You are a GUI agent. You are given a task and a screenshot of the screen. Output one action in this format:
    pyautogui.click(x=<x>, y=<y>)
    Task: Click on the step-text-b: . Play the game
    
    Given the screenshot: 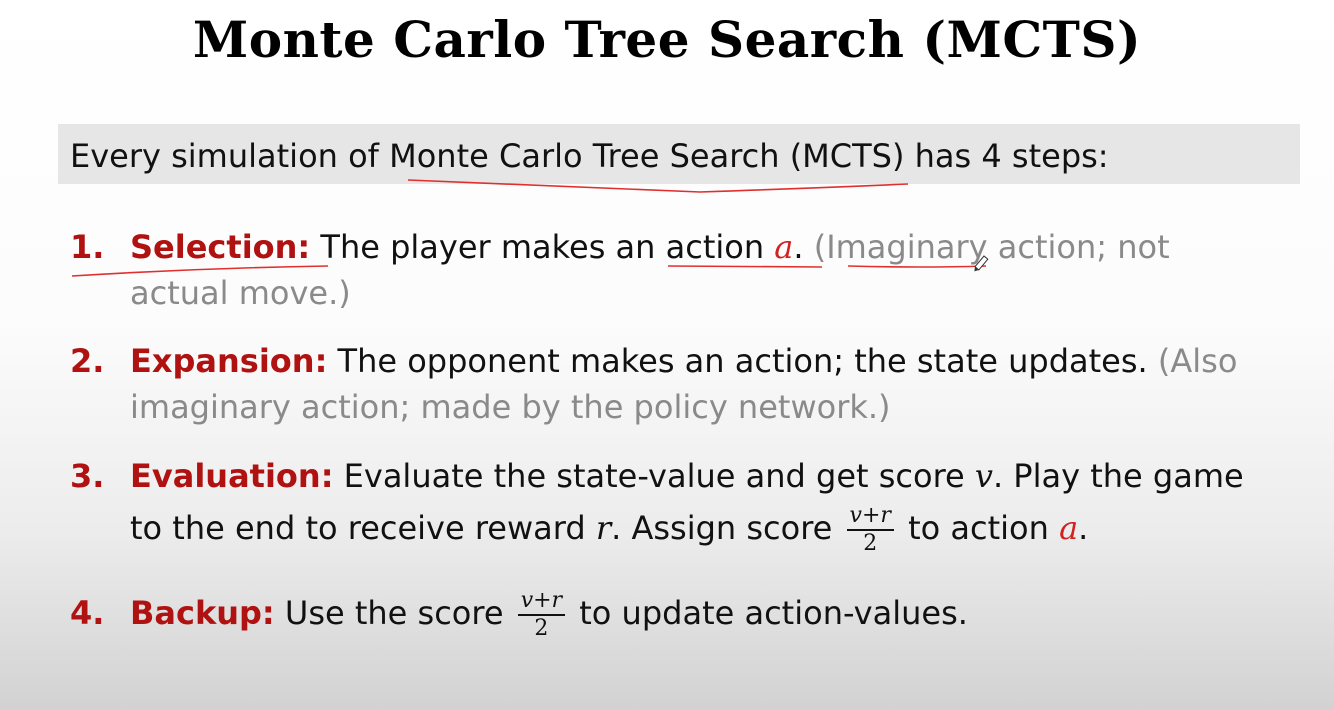 What is the action you would take?
    pyautogui.click(x=1118, y=476)
    